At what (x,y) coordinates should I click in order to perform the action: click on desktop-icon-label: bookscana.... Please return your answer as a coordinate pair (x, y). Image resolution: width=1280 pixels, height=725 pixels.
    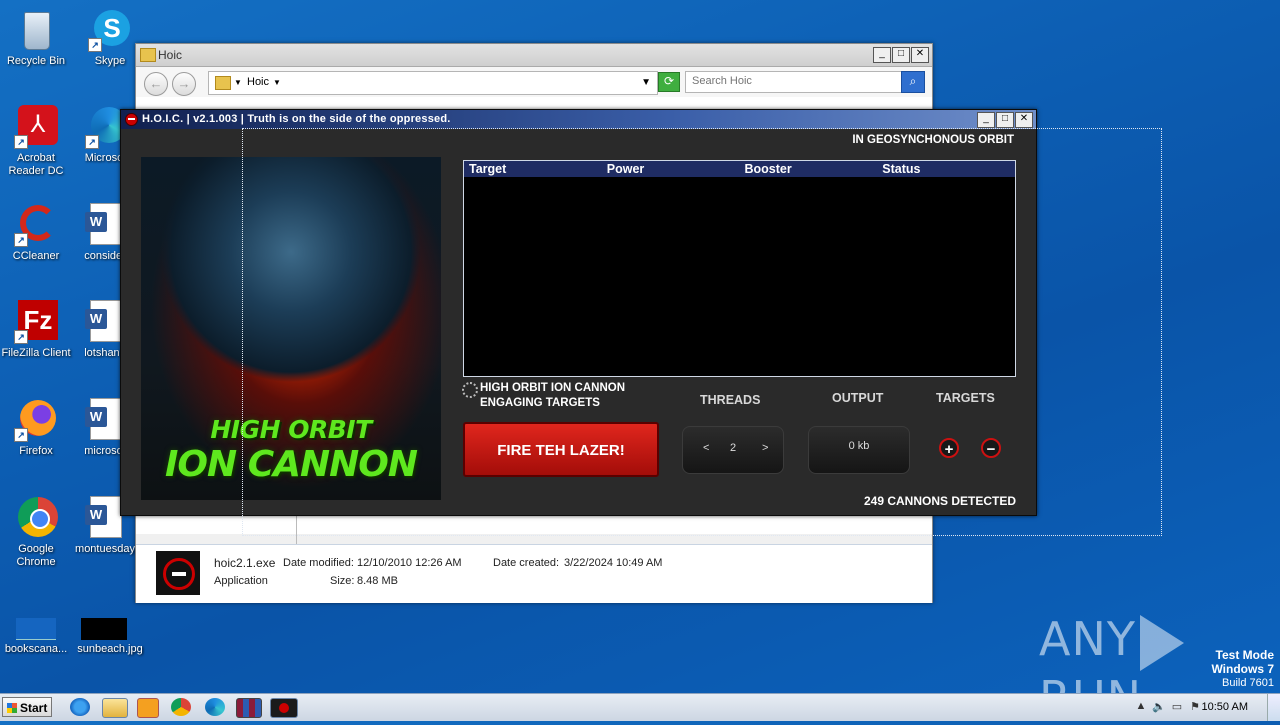
    Looking at the image, I should click on (36, 649).